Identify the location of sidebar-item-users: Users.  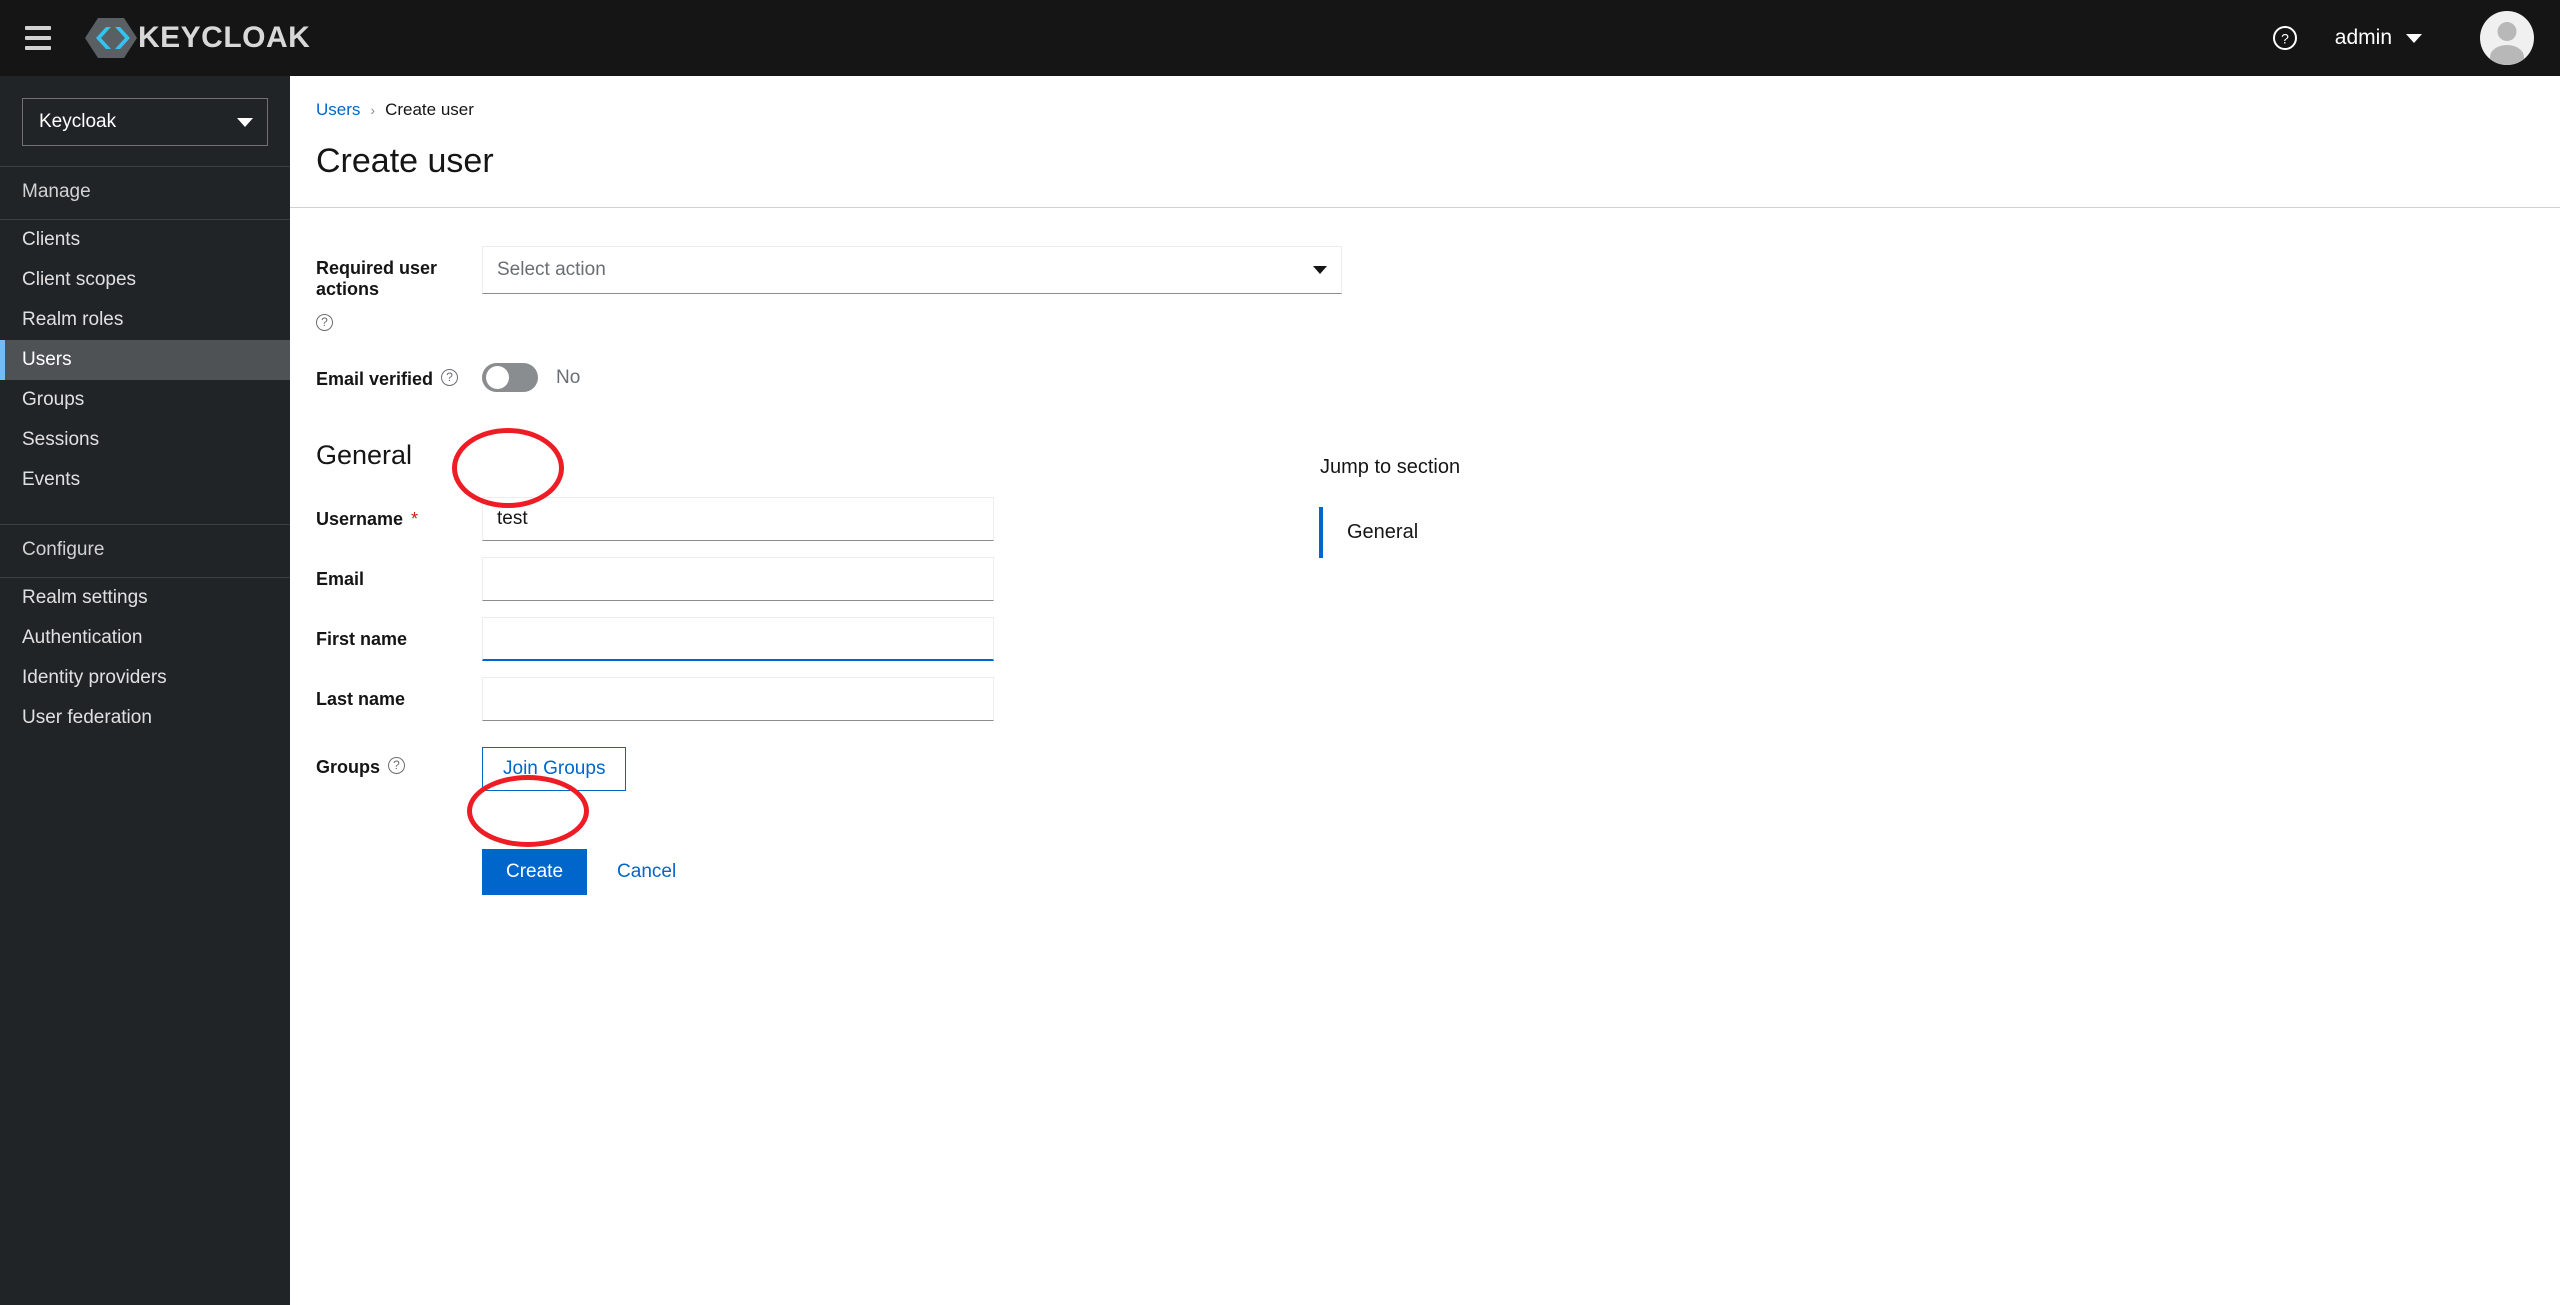
(145, 360).